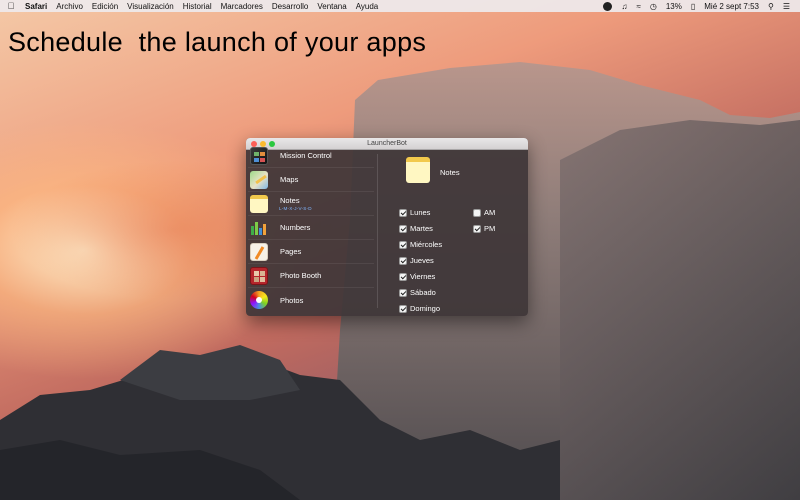 The height and width of the screenshot is (500, 800). I want to click on app-schedule-days: L-M-X-J-V-S-D, so click(295, 208).